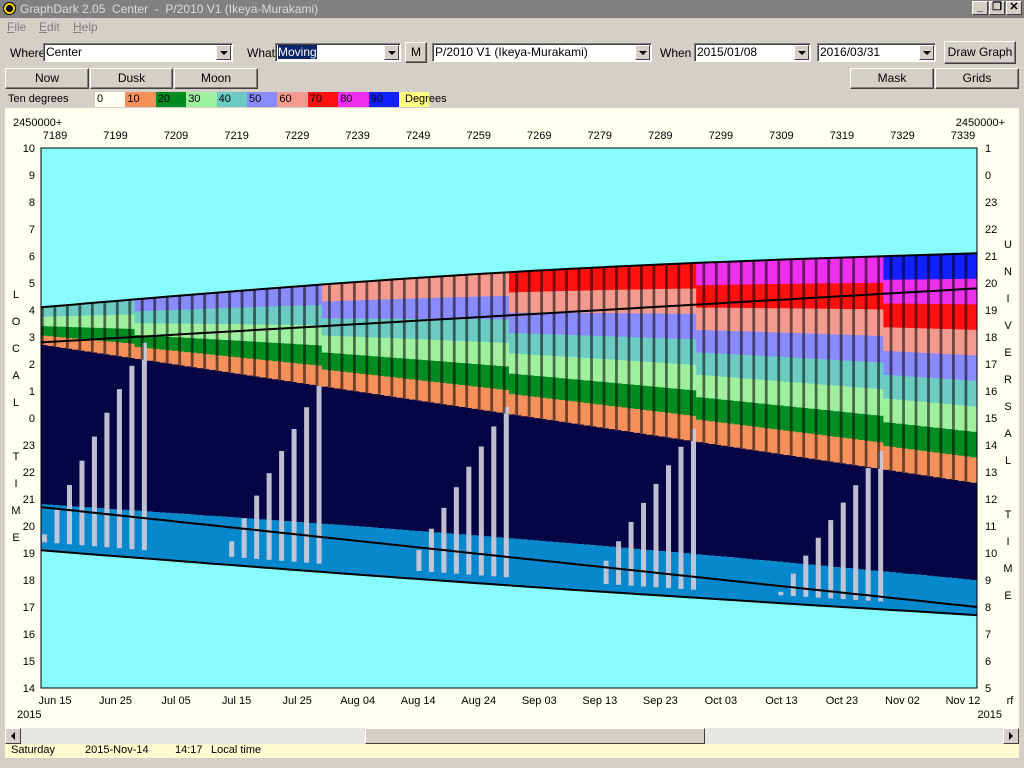 Image resolution: width=1024 pixels, height=768 pixels. What do you see at coordinates (15, 511) in the screenshot?
I see `left-axis-letter: M` at bounding box center [15, 511].